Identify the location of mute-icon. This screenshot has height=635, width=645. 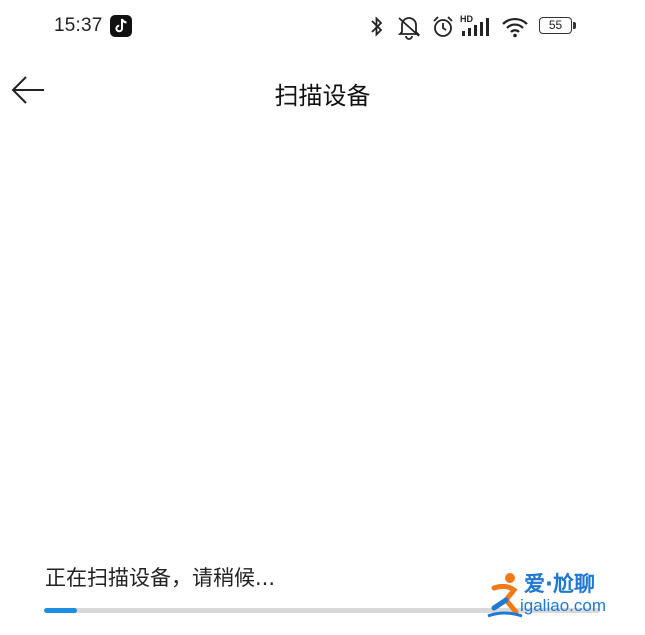
(409, 28).